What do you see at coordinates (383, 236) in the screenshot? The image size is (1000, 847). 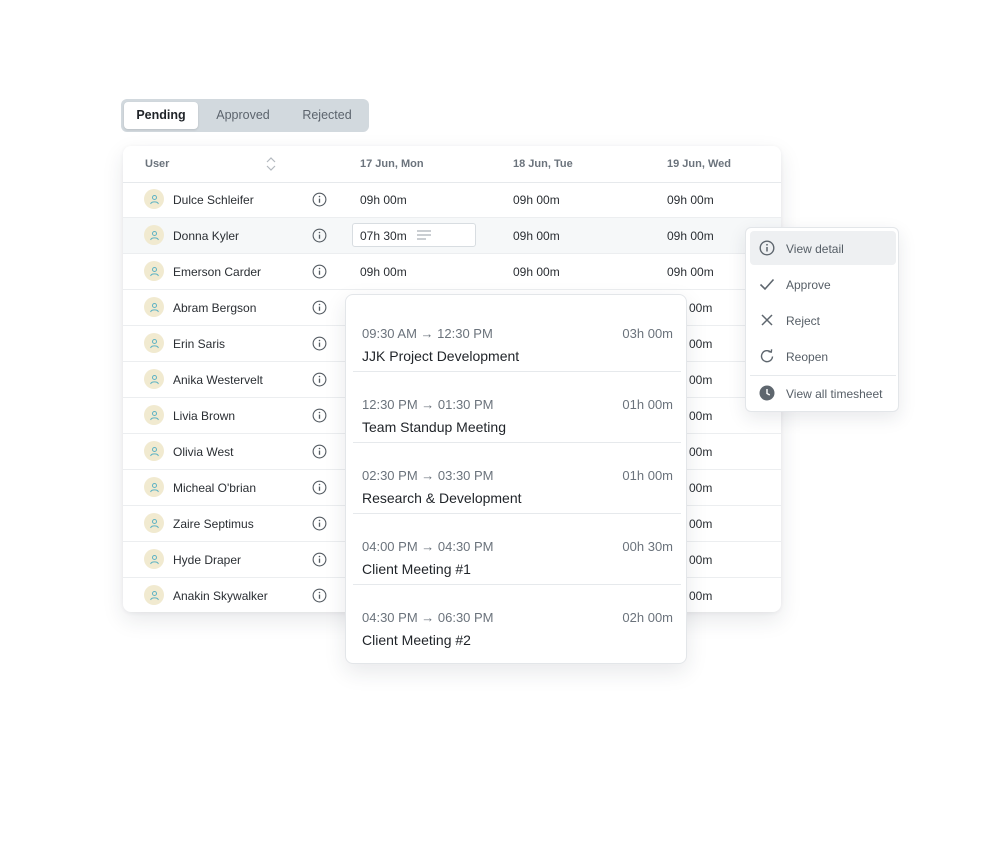 I see `hours-value: 07h 30m` at bounding box center [383, 236].